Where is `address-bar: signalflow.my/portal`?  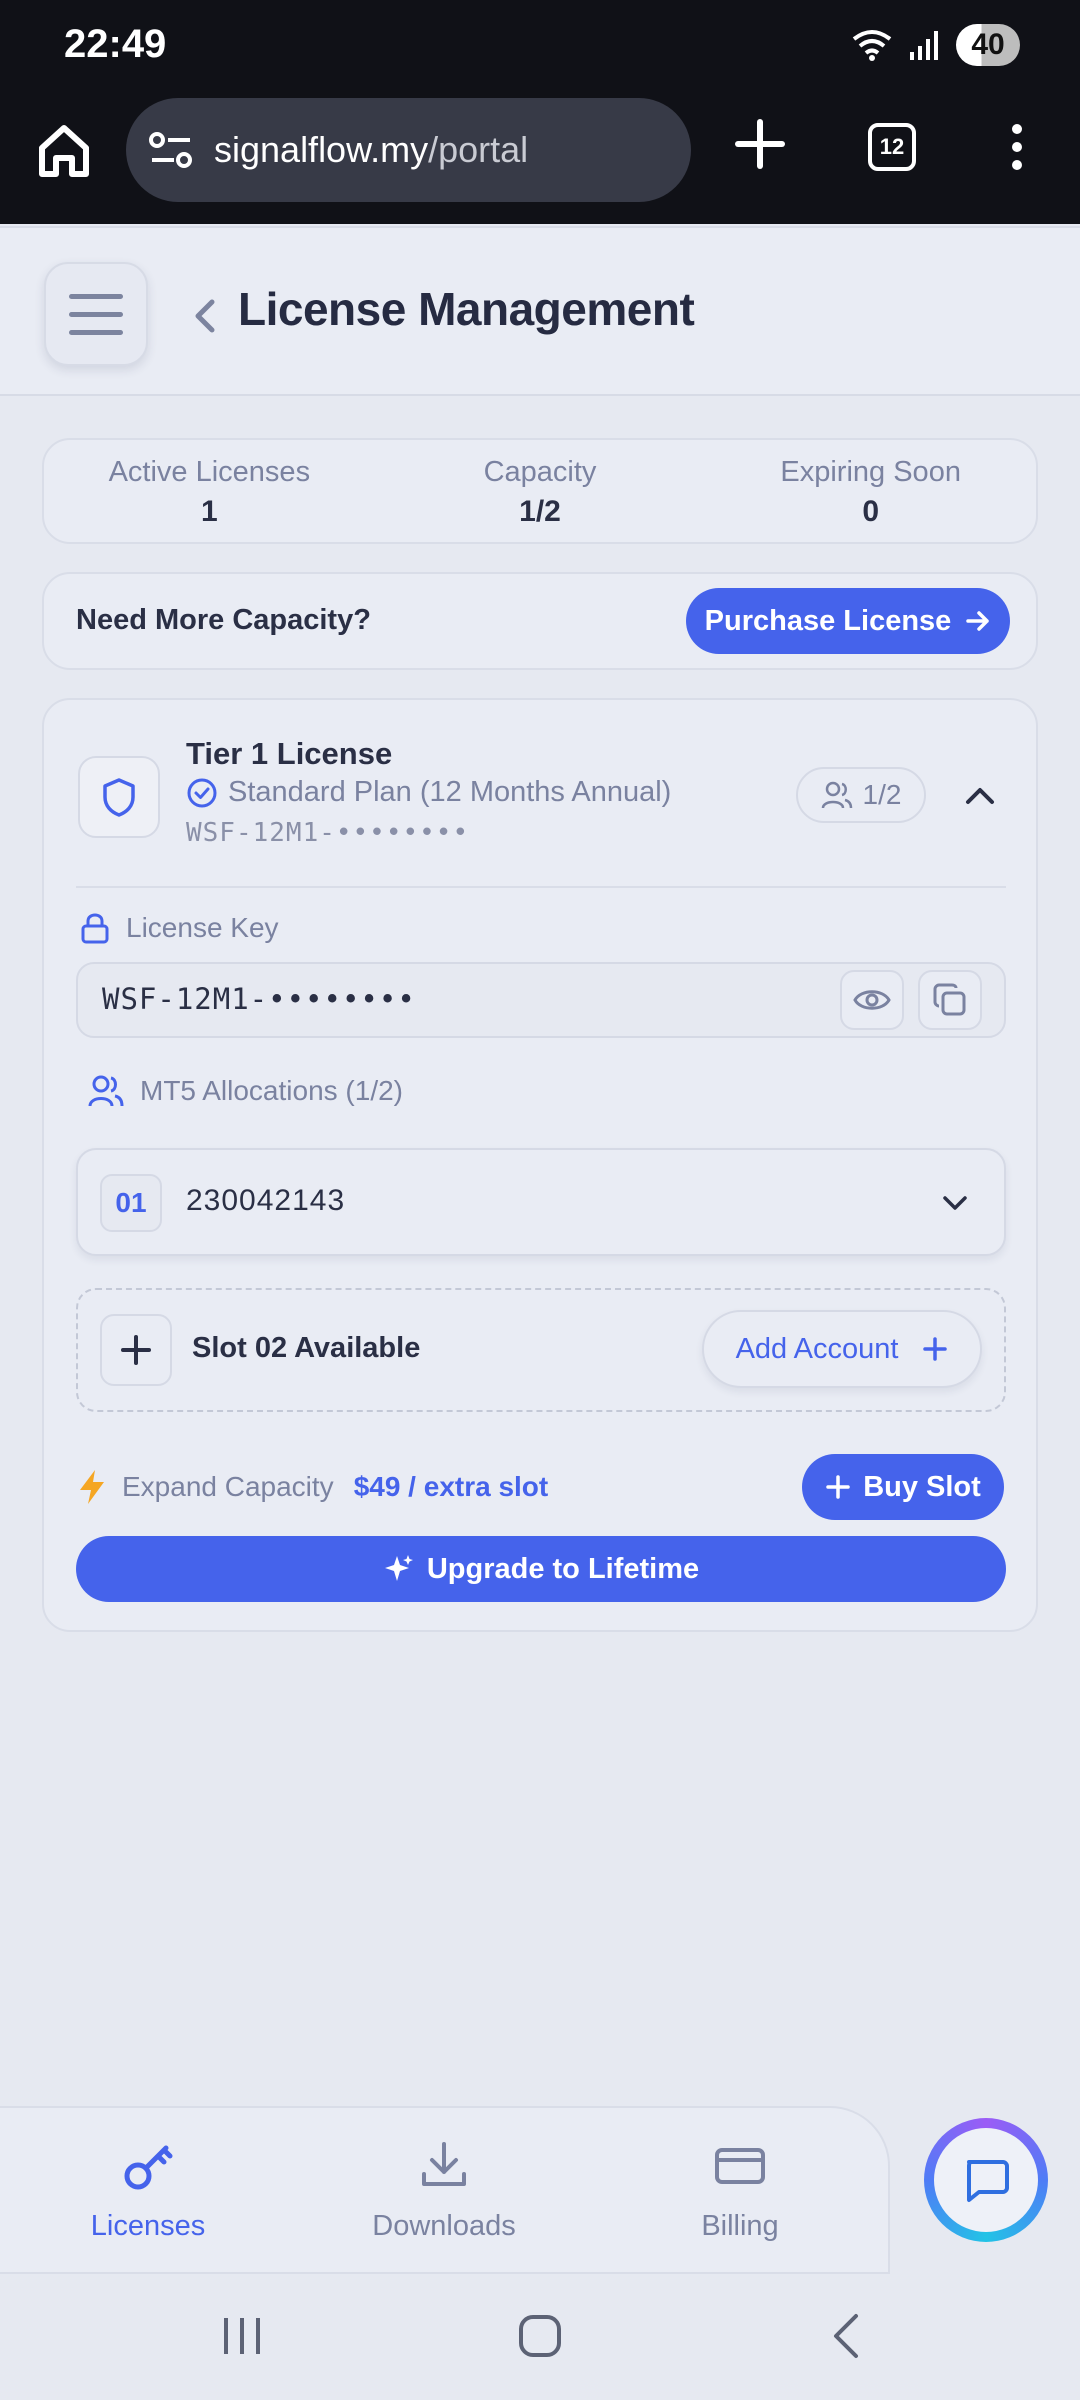 address-bar: signalflow.my/portal is located at coordinates (408, 150).